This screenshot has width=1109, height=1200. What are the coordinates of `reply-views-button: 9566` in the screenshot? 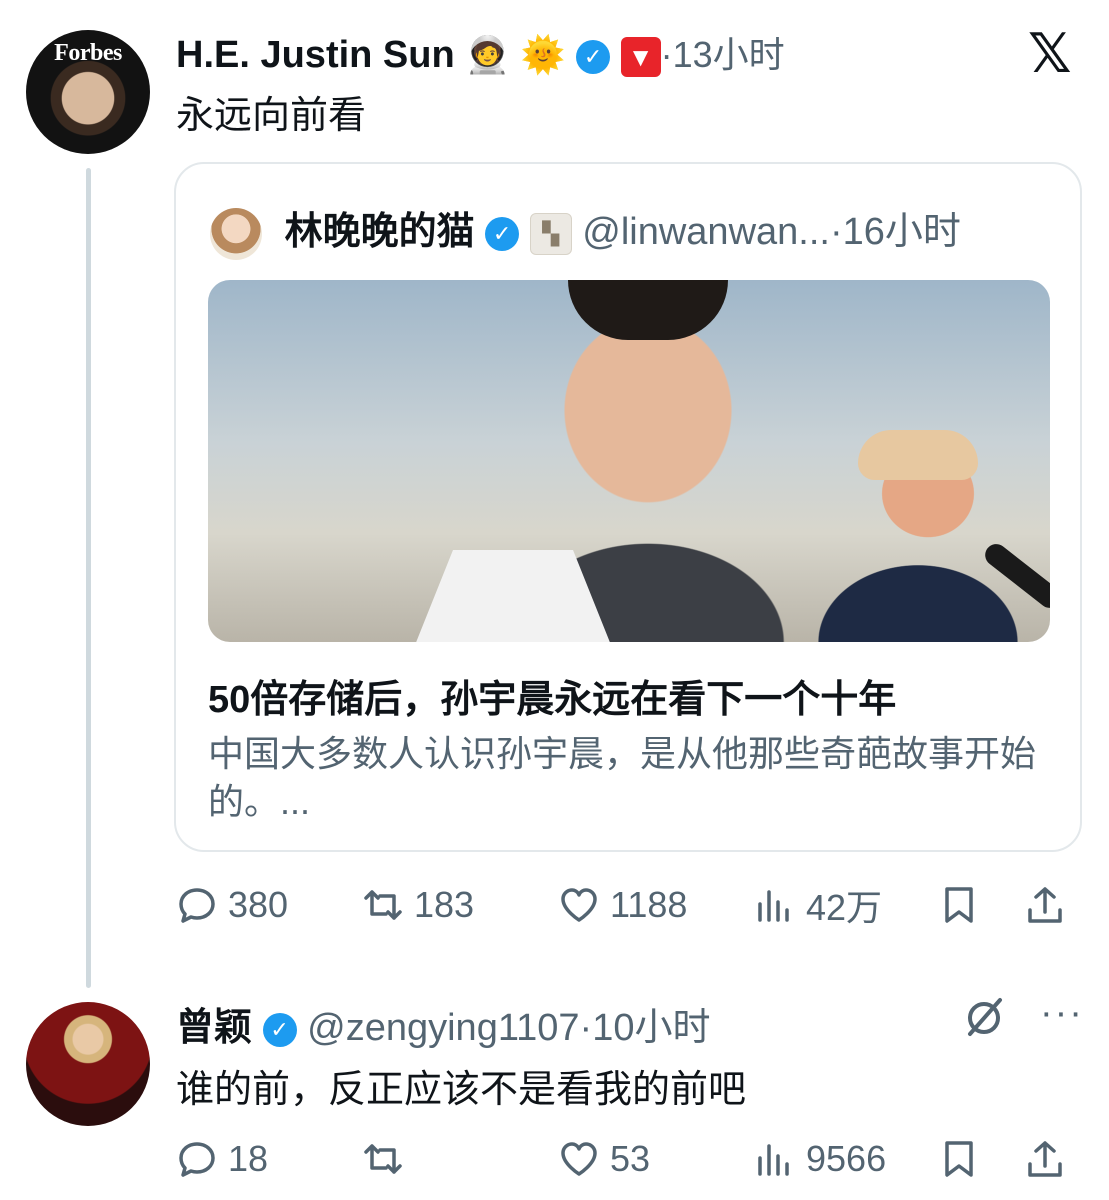 It's located at (846, 1159).